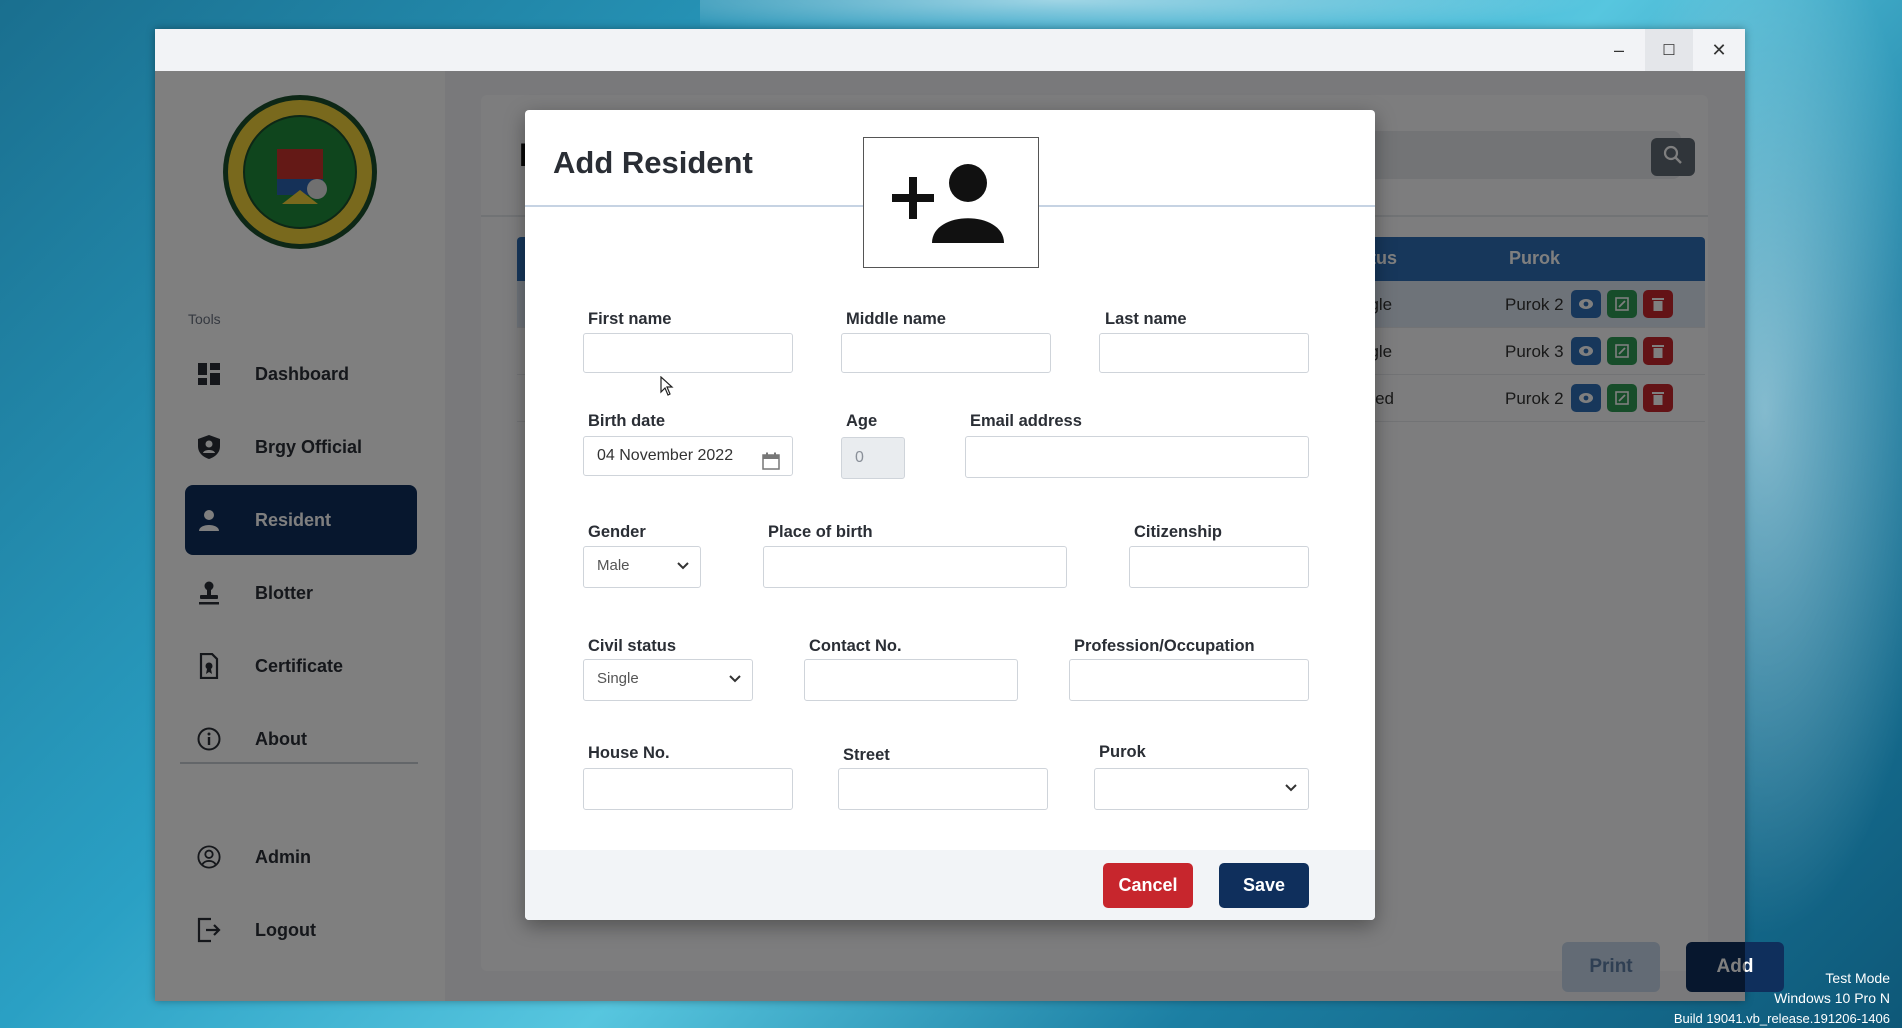 Image resolution: width=1902 pixels, height=1028 pixels. Describe the element at coordinates (950, 50) in the screenshot. I see `title-bar: – ☐ ✕` at that location.